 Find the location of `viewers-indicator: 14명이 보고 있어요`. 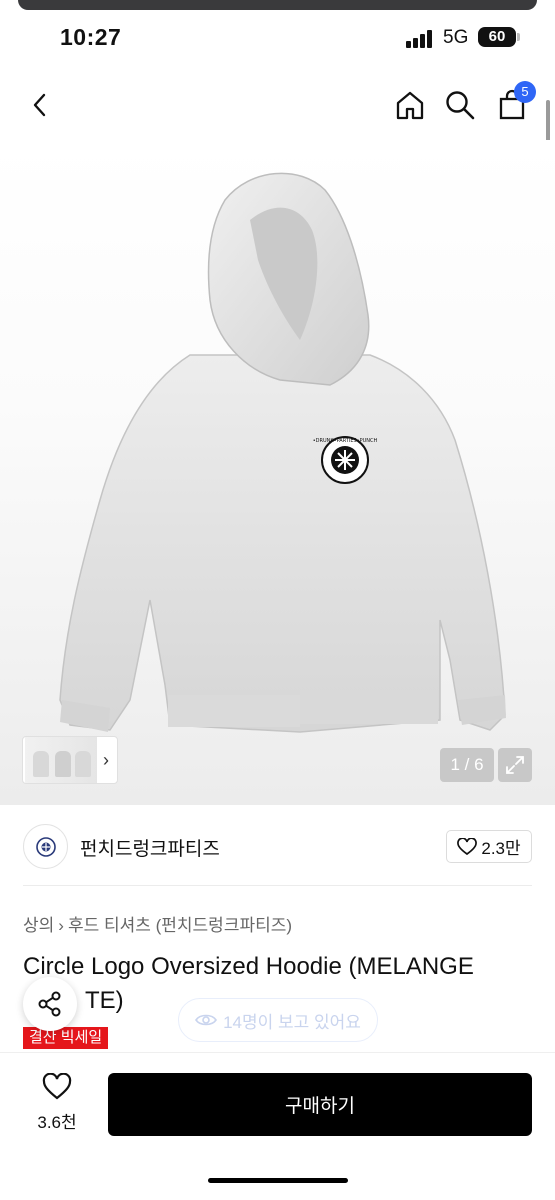

viewers-indicator: 14명이 보고 있어요 is located at coordinates (278, 1020).